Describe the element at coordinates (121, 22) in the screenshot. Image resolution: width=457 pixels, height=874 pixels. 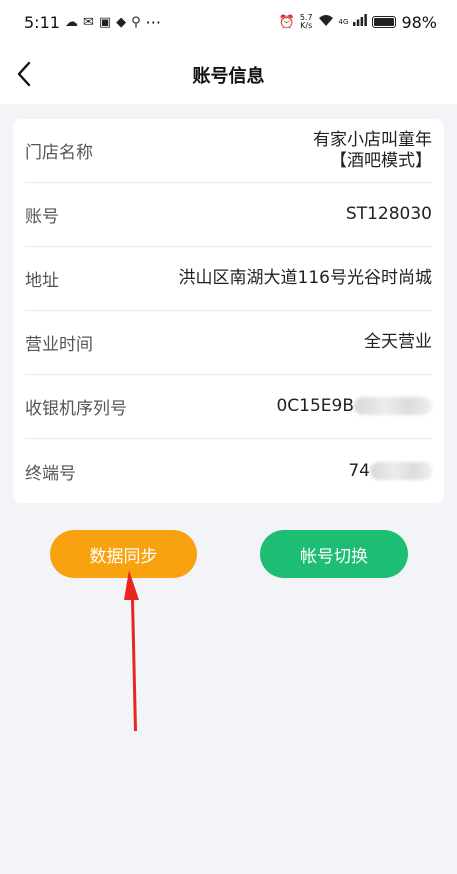
I see `notification-icon: ◆` at that location.